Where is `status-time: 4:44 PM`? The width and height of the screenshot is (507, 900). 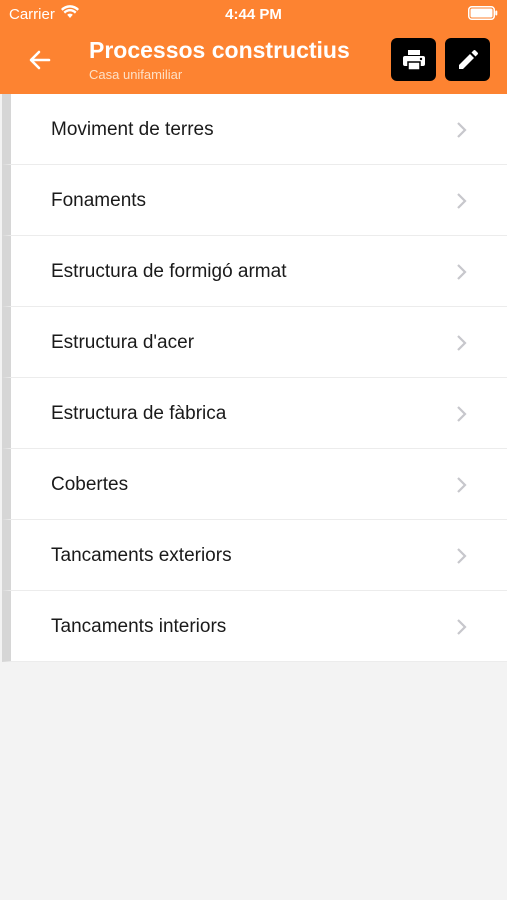 status-time: 4:44 PM is located at coordinates (253, 14).